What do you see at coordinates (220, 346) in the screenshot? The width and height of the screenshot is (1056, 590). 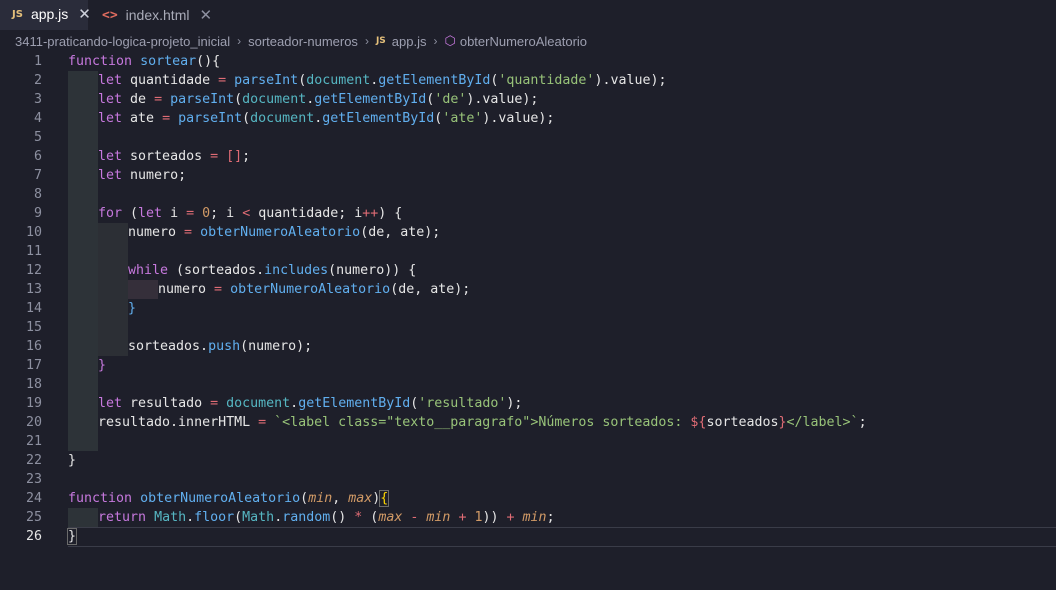 I see `code-text: sorteados.push(numero);` at bounding box center [220, 346].